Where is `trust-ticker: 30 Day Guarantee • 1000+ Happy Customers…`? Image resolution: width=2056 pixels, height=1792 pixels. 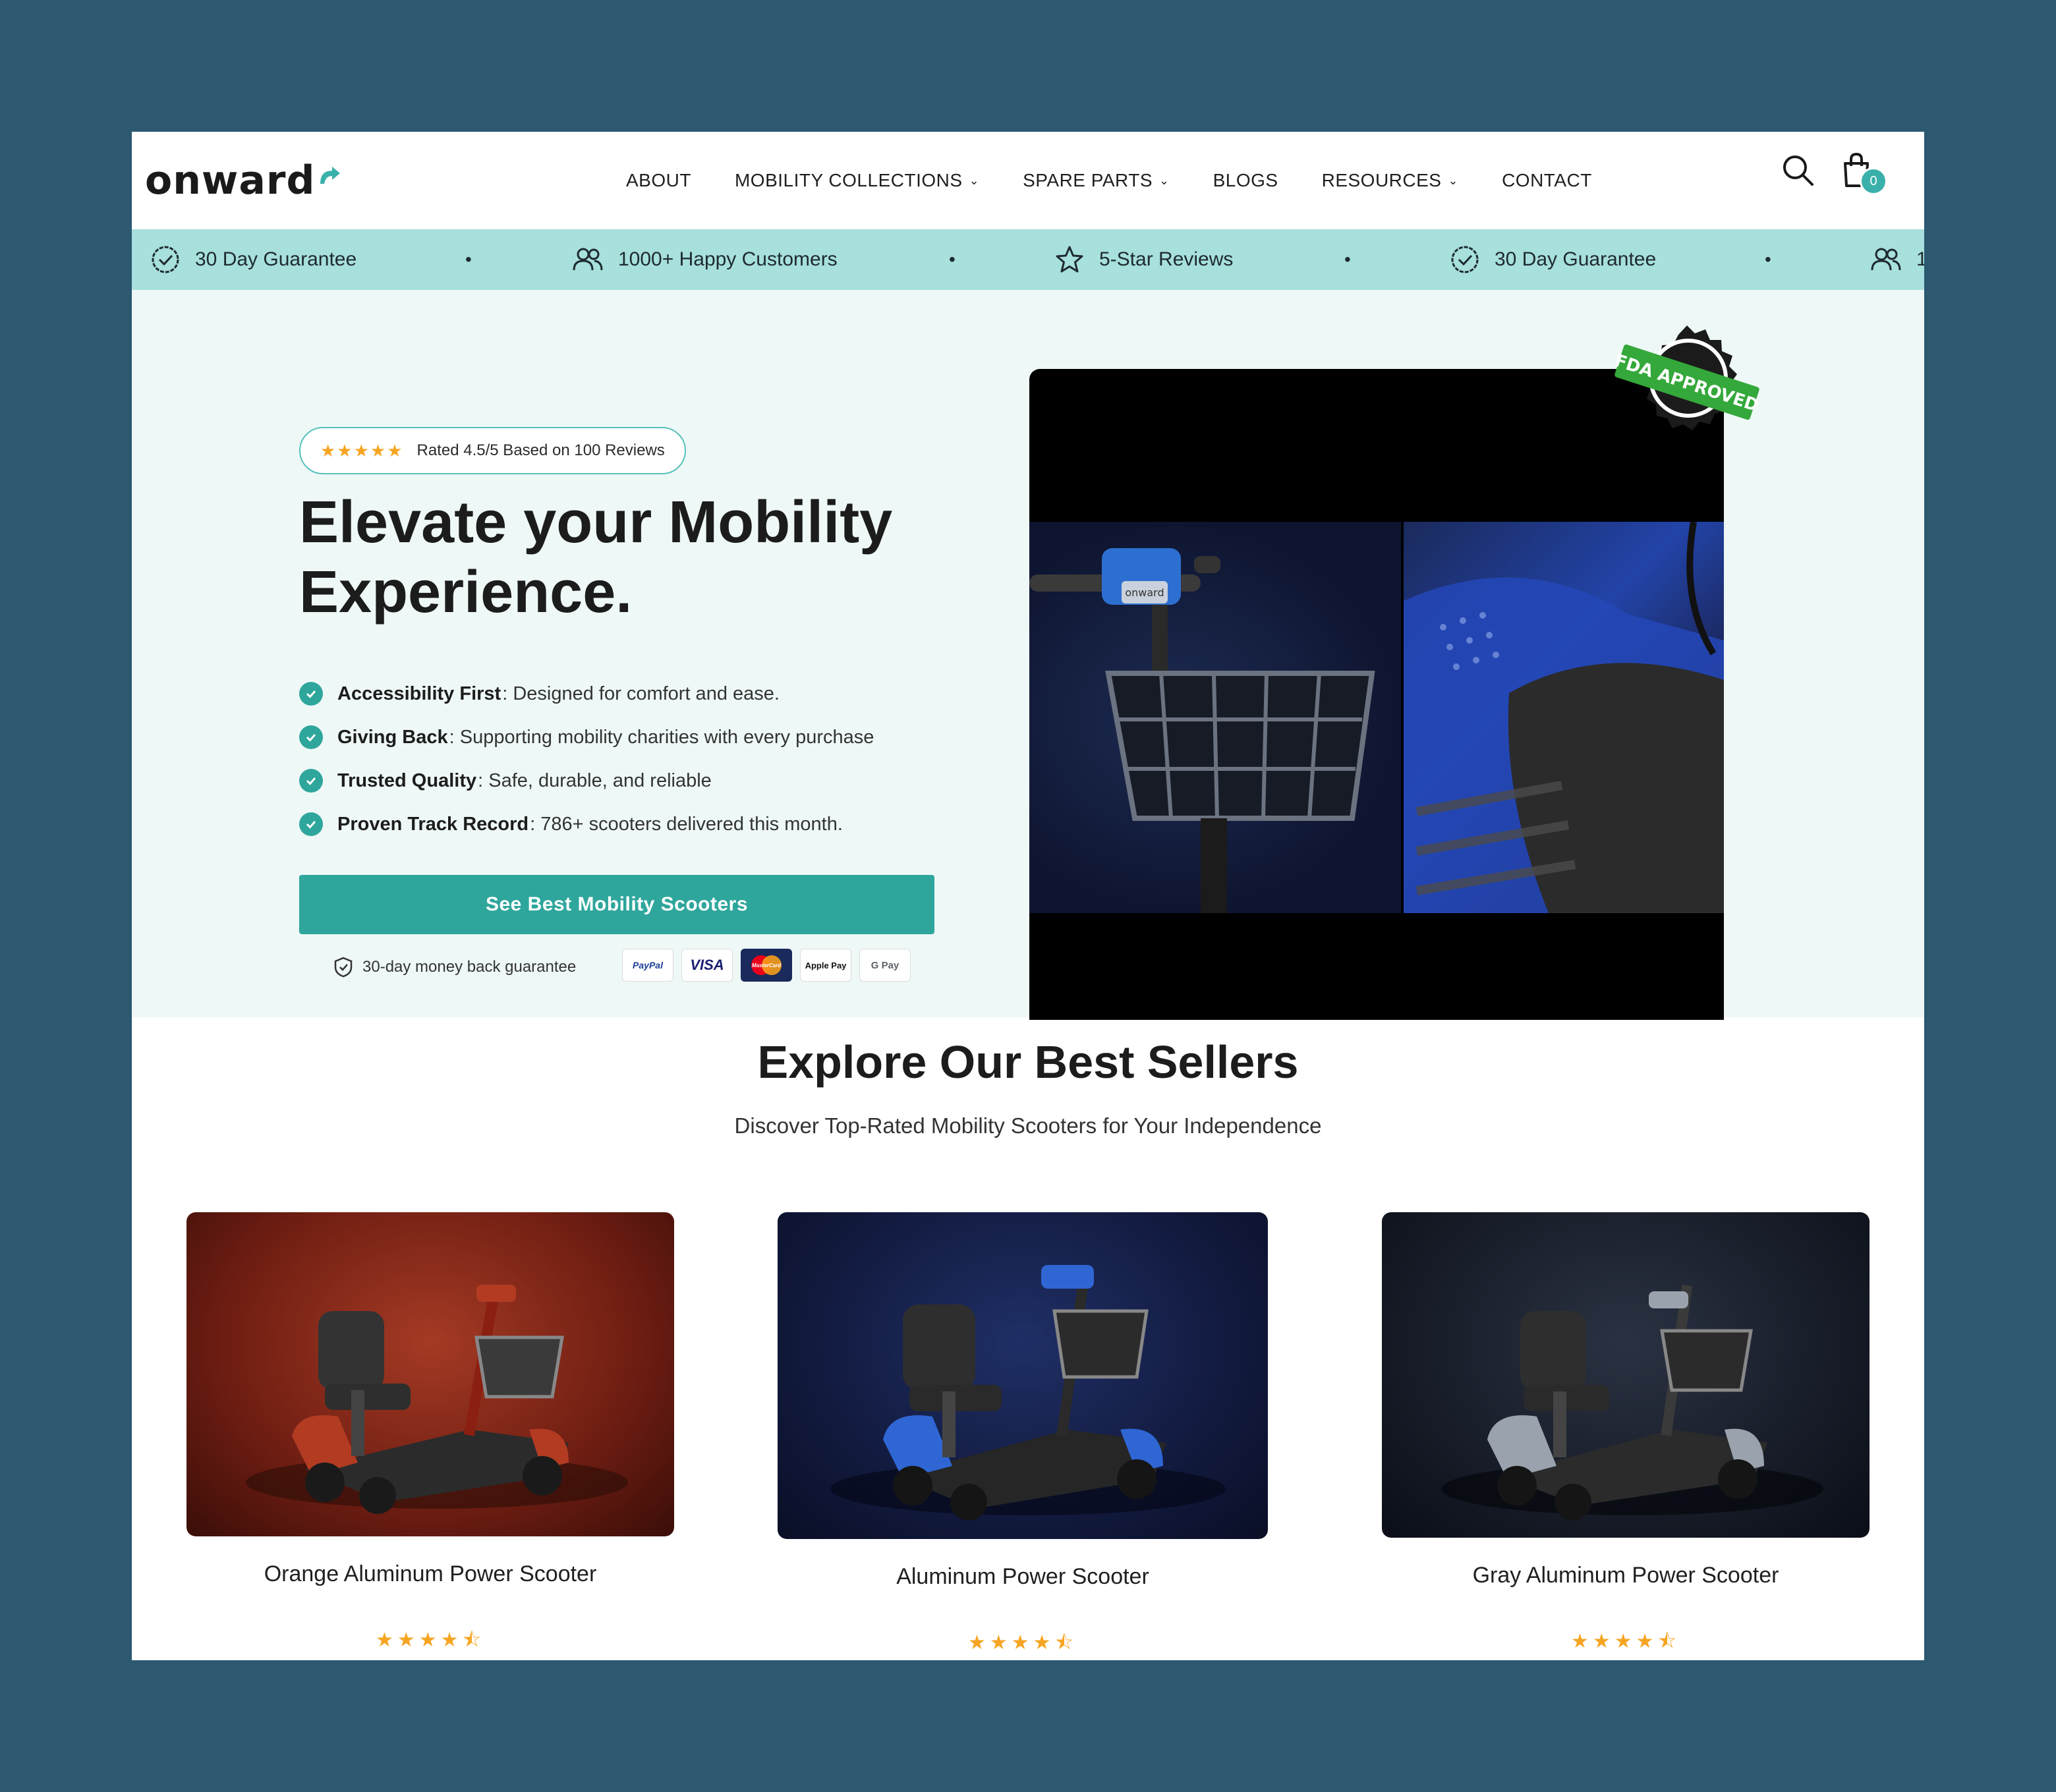 trust-ticker: 30 Day Guarantee • 1000+ Happy Customers… is located at coordinates (1028, 259).